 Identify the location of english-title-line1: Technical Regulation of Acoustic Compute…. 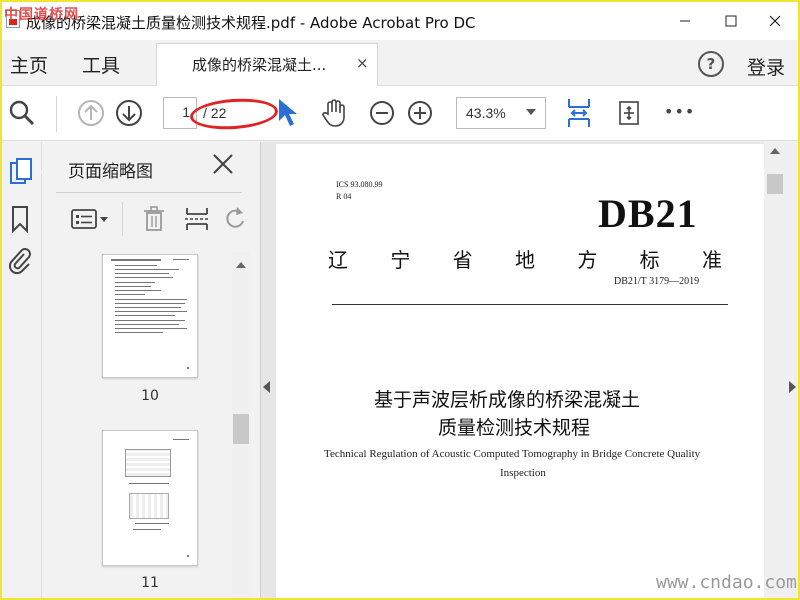
(512, 454).